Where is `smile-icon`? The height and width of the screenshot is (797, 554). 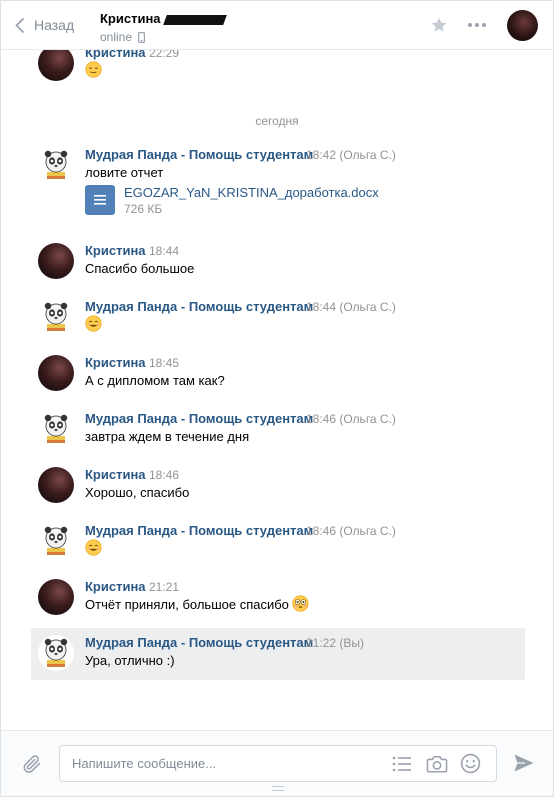
smile-icon is located at coordinates (470, 763).